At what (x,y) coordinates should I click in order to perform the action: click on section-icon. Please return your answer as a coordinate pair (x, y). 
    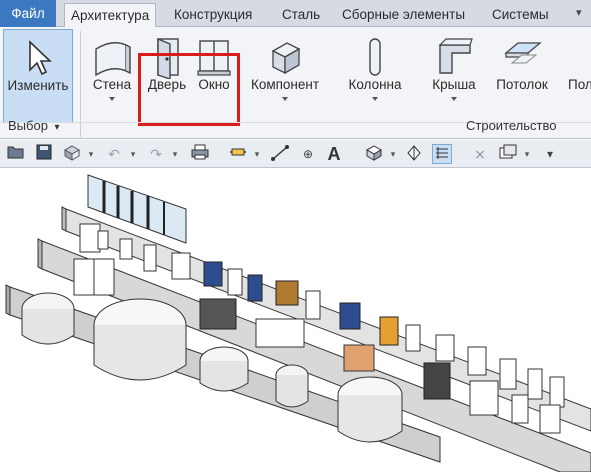
    Looking at the image, I should click on (414, 154).